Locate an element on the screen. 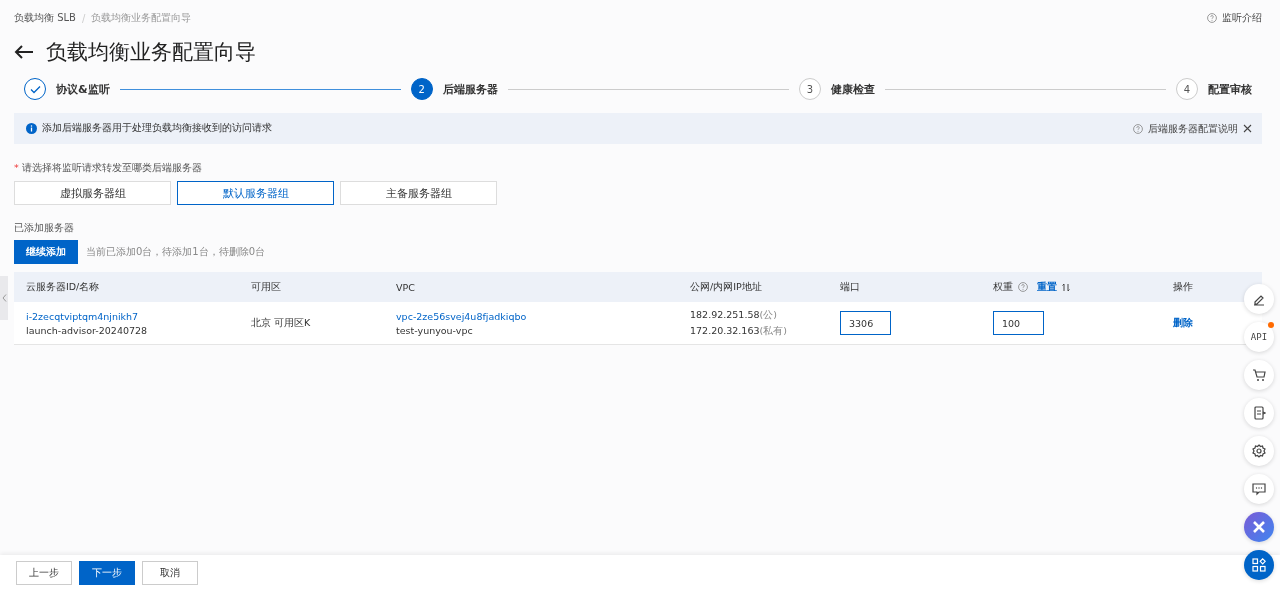  step-label: 后端服务器 is located at coordinates (470, 89).